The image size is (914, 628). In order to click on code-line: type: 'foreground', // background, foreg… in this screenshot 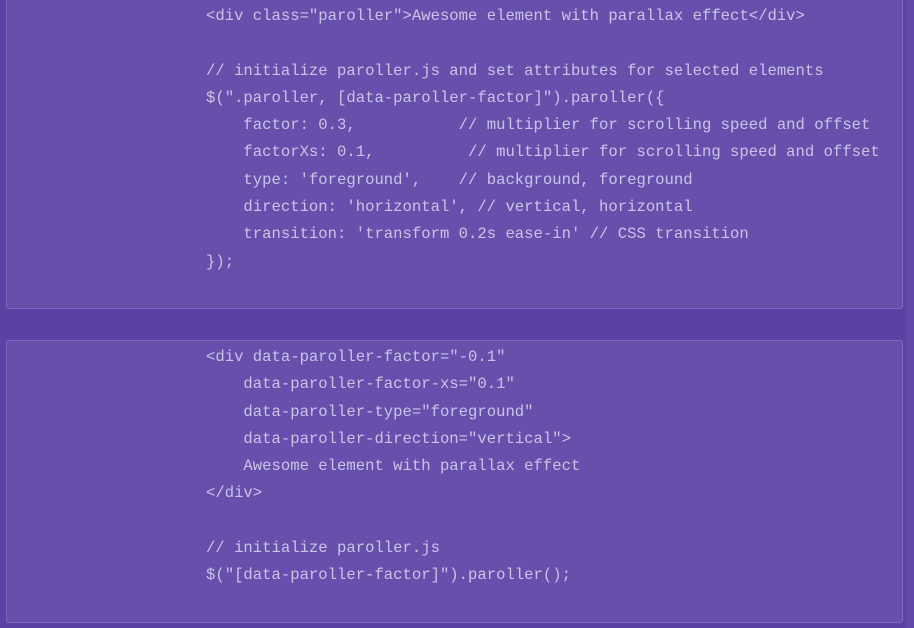, I will do `click(449, 179)`.